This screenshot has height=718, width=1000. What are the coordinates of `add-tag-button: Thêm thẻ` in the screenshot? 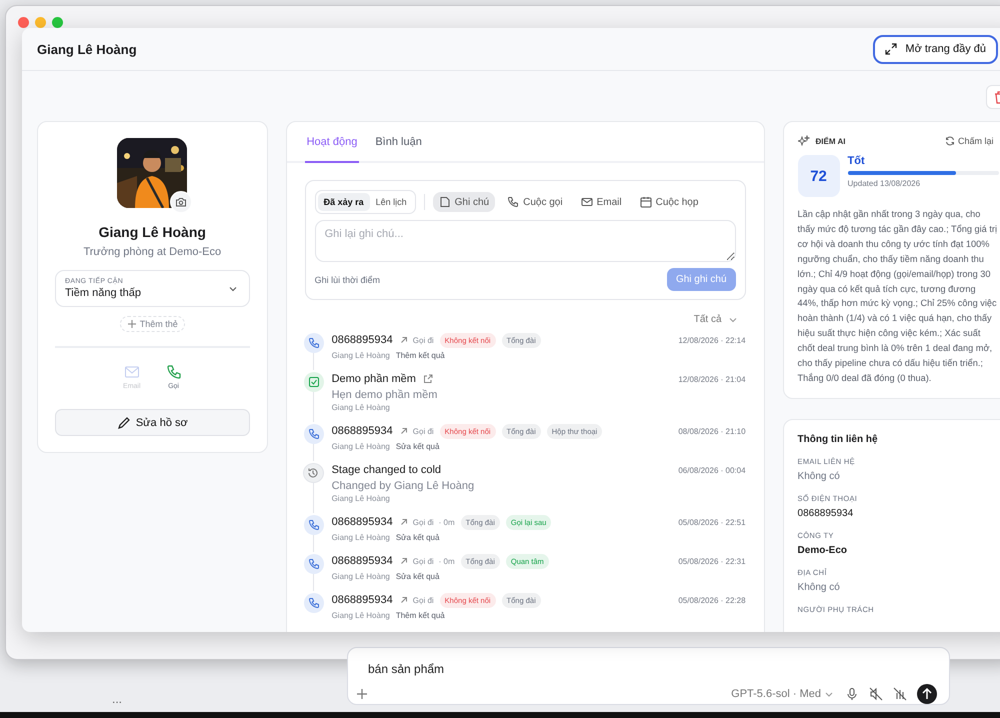 It's located at (152, 324).